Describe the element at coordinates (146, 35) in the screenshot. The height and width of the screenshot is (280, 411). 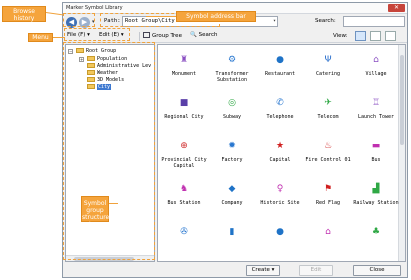
I see `panel-icon` at that location.